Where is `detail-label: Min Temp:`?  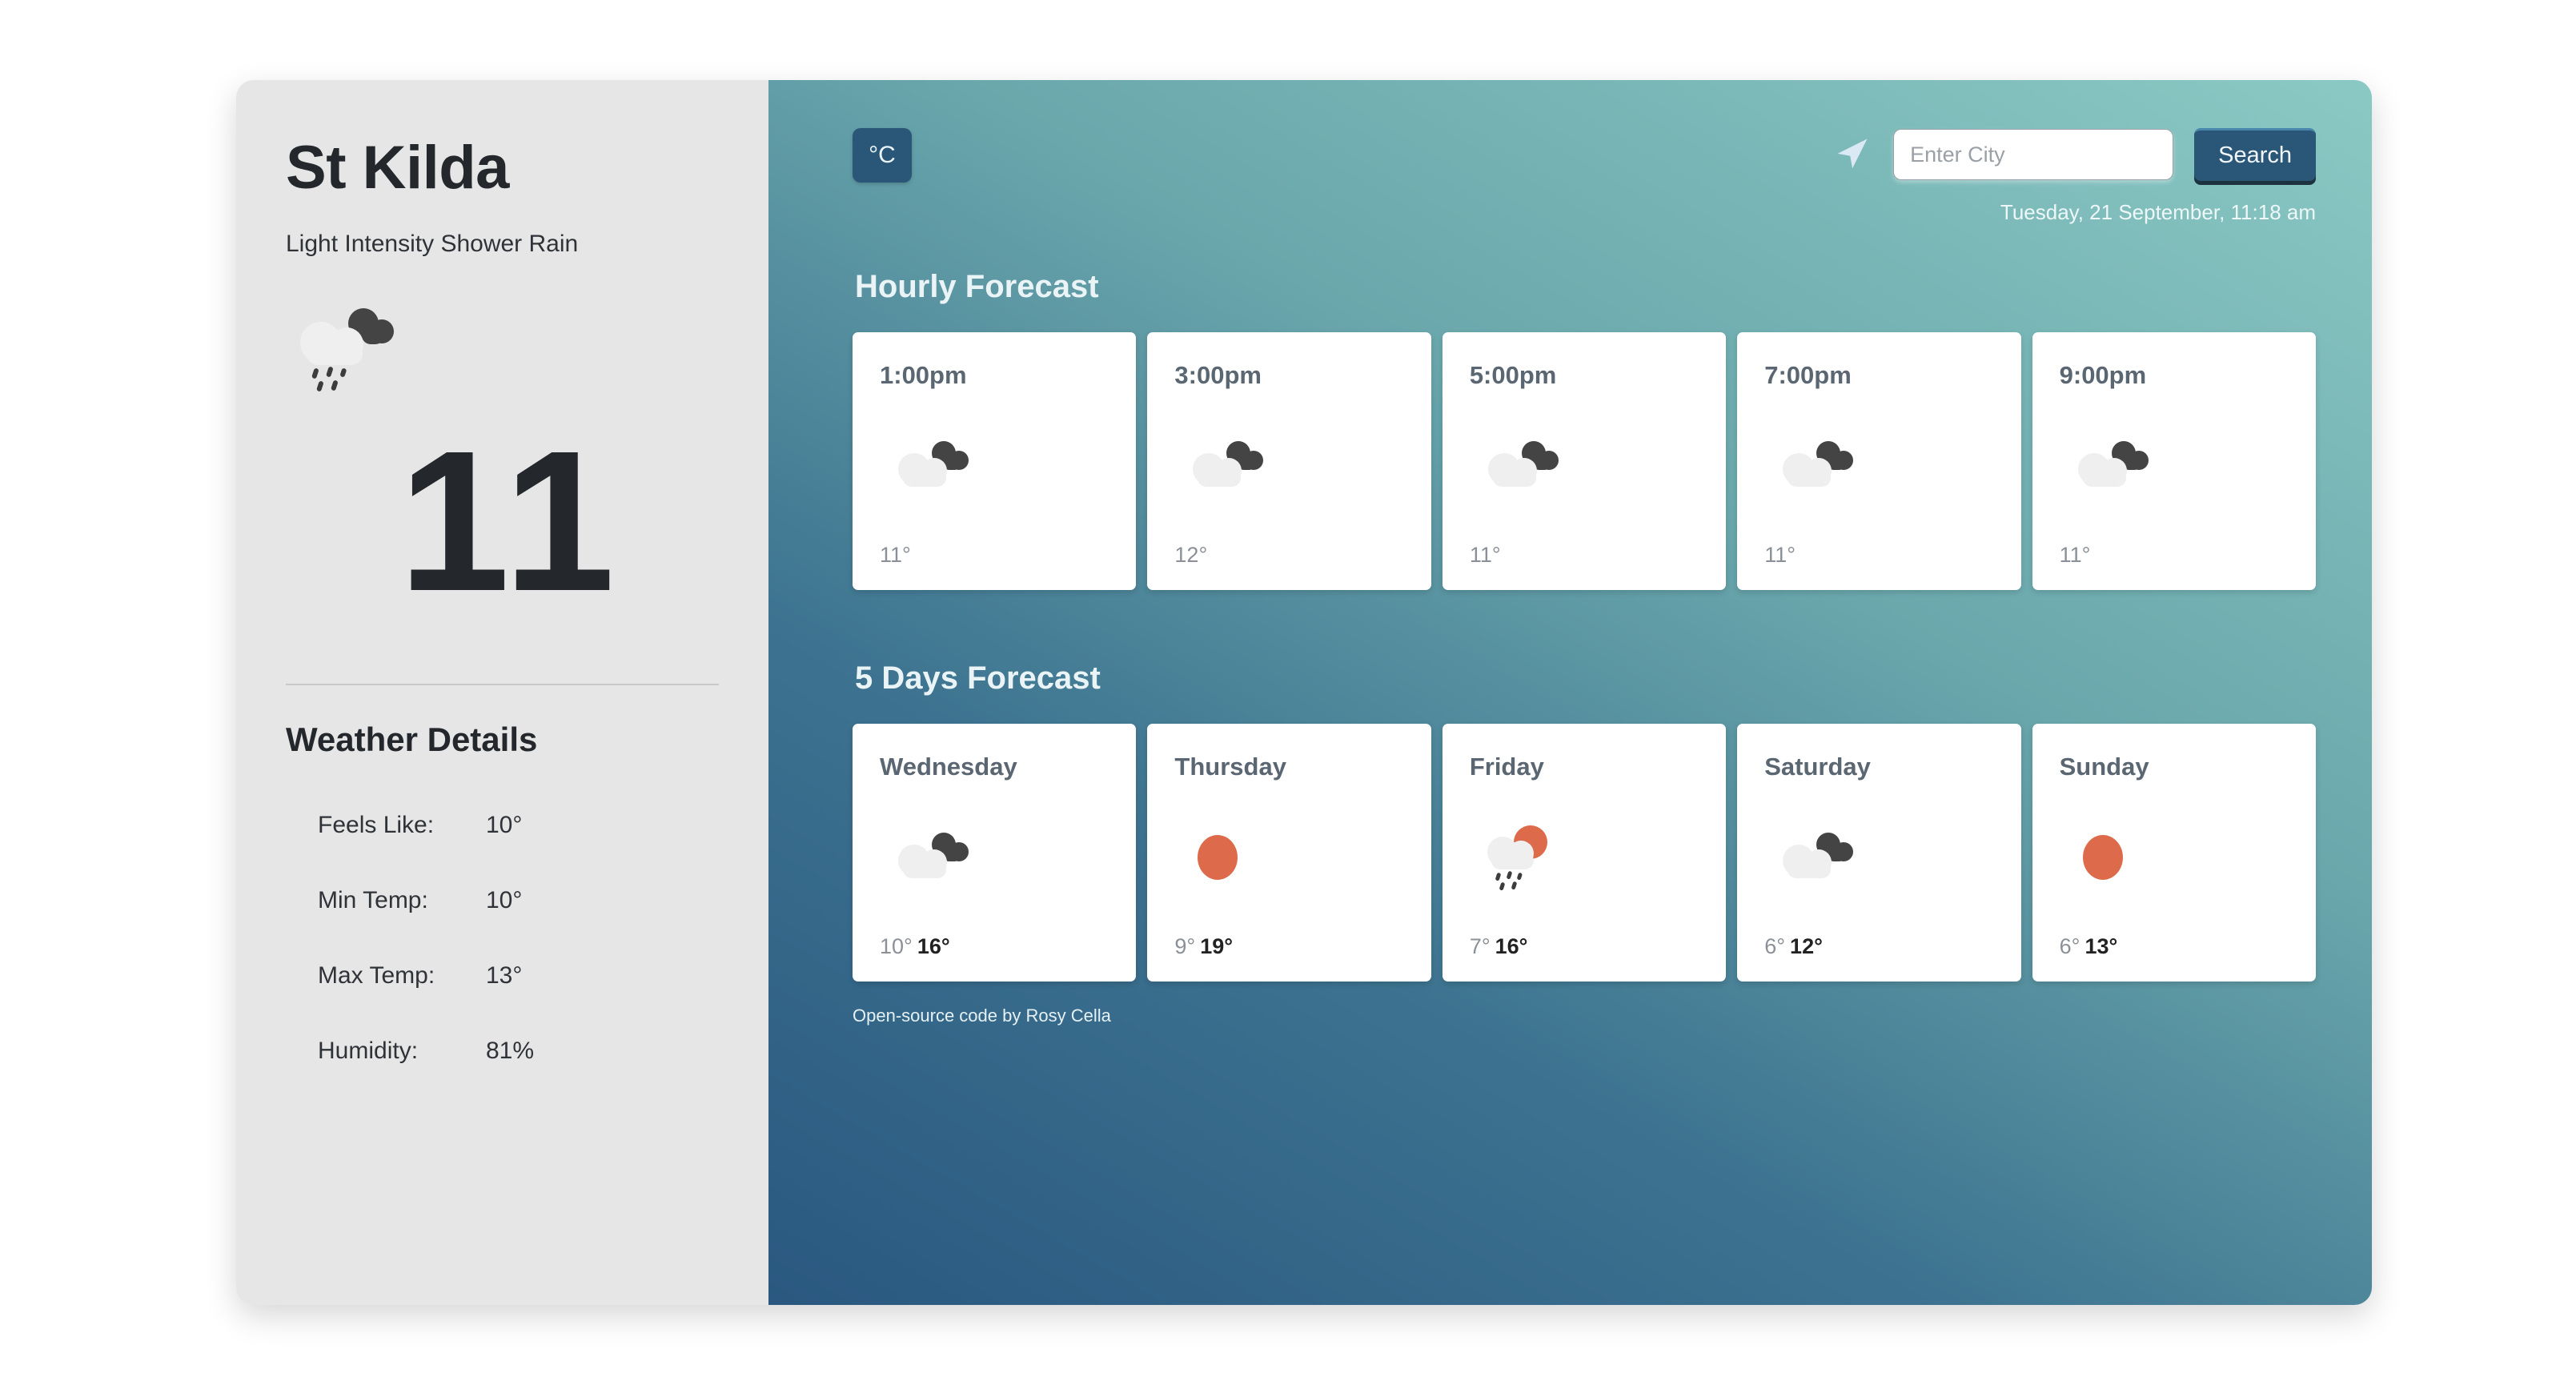 detail-label: Min Temp: is located at coordinates (373, 900).